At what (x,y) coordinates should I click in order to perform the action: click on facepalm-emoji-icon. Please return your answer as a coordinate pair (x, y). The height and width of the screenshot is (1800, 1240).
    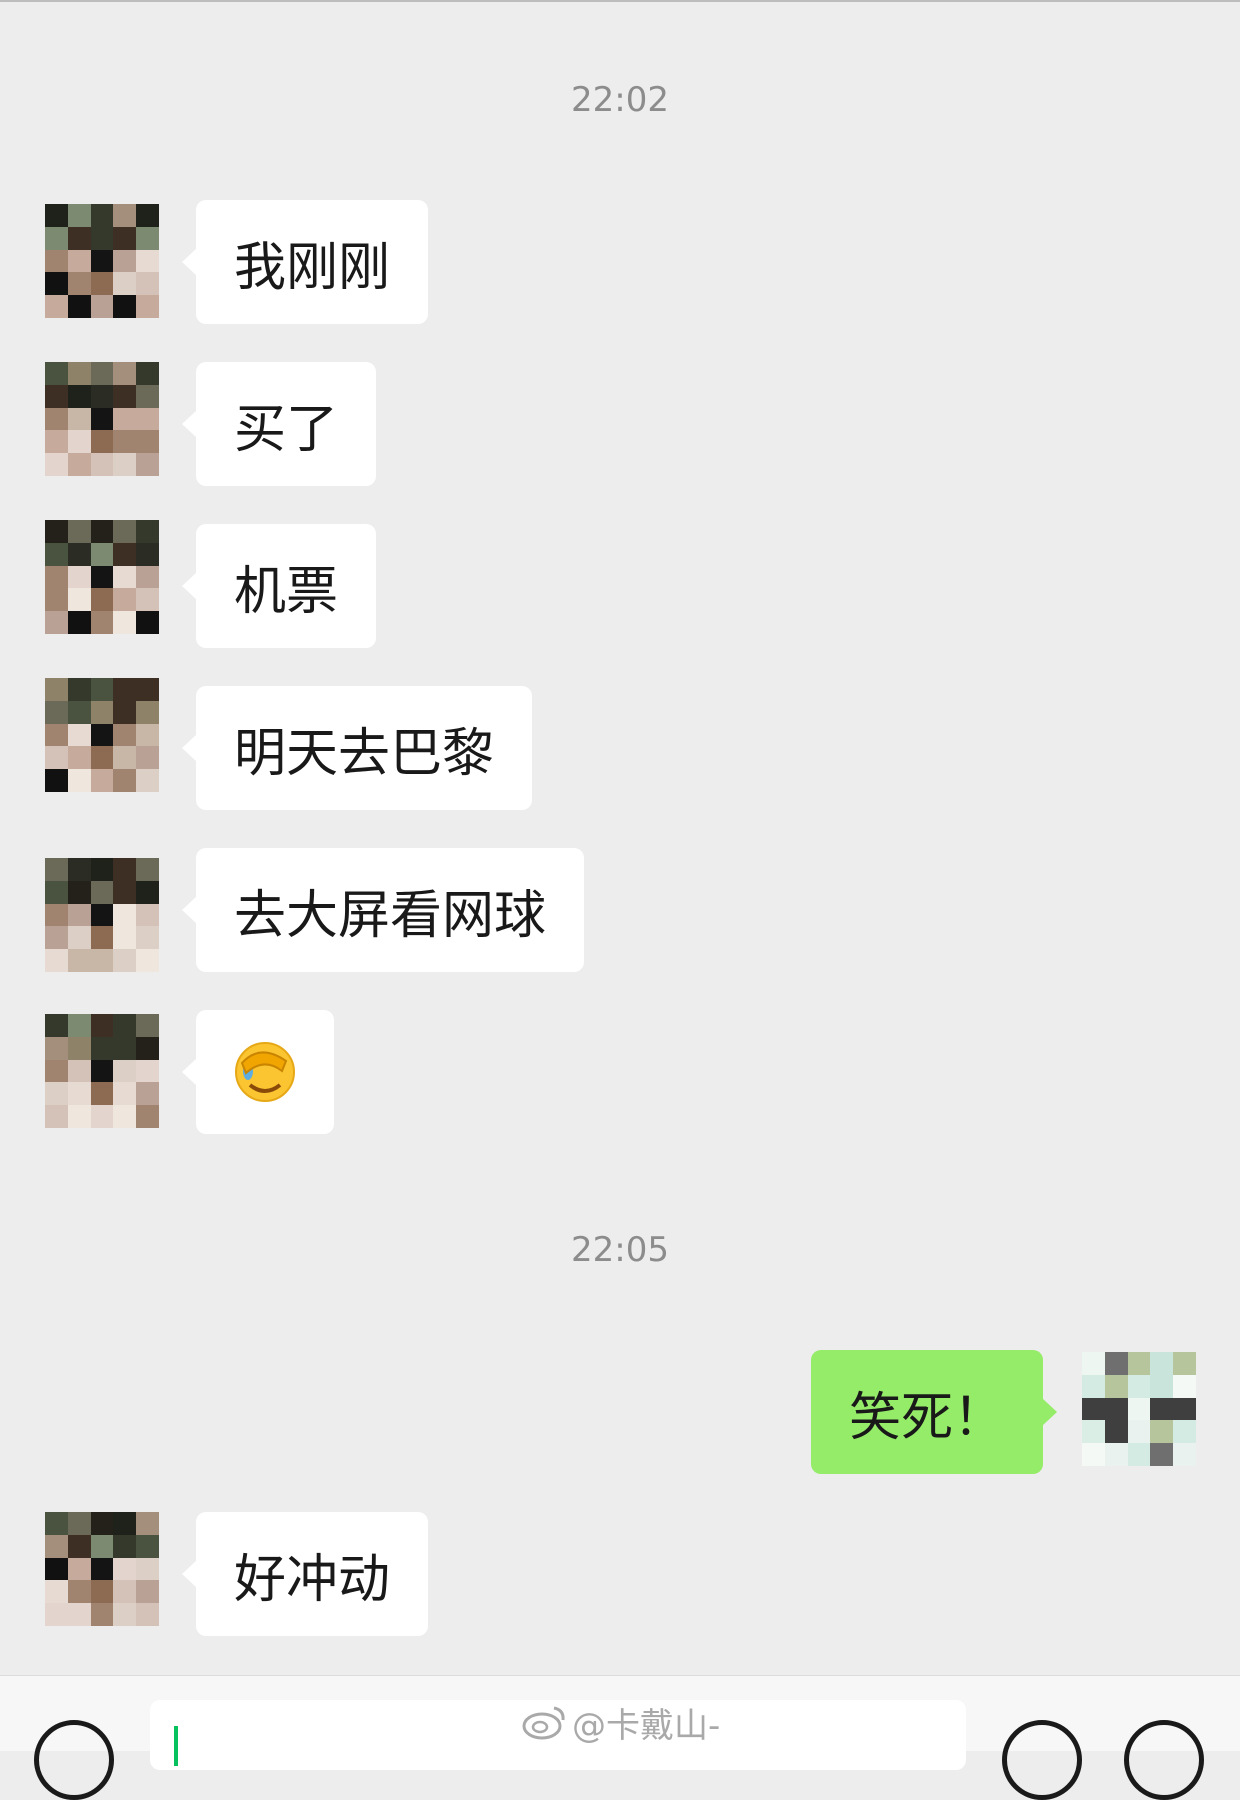
    Looking at the image, I should click on (265, 1072).